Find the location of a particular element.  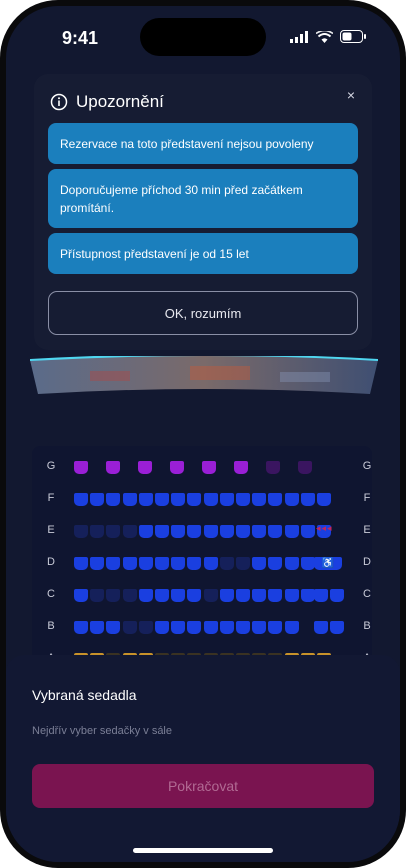

selected-seats-hint: Nejdřív vyber sedačky v sále is located at coordinates (102, 731).